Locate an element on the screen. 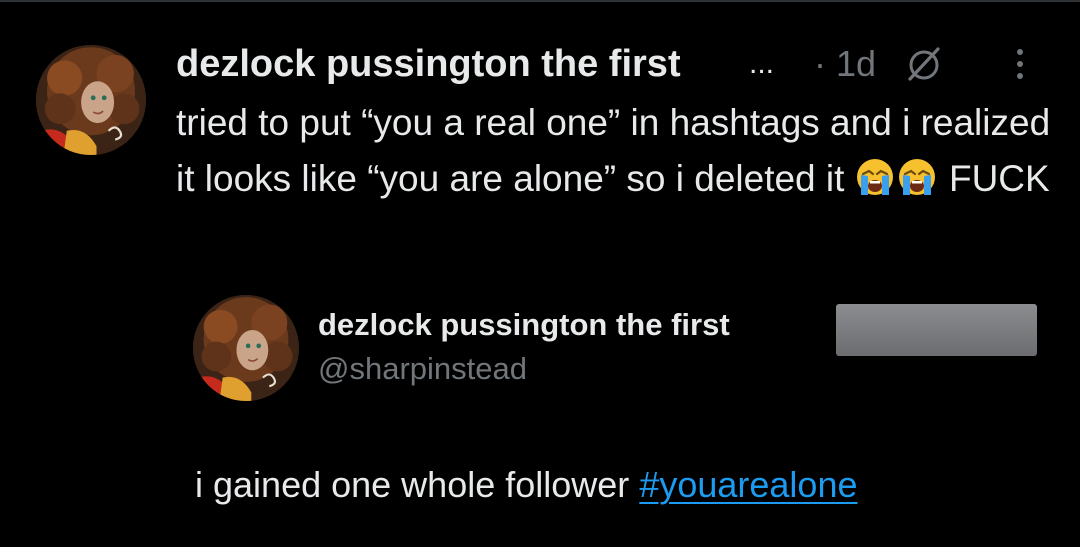 The height and width of the screenshot is (547, 1080). grok-icon is located at coordinates (924, 64).